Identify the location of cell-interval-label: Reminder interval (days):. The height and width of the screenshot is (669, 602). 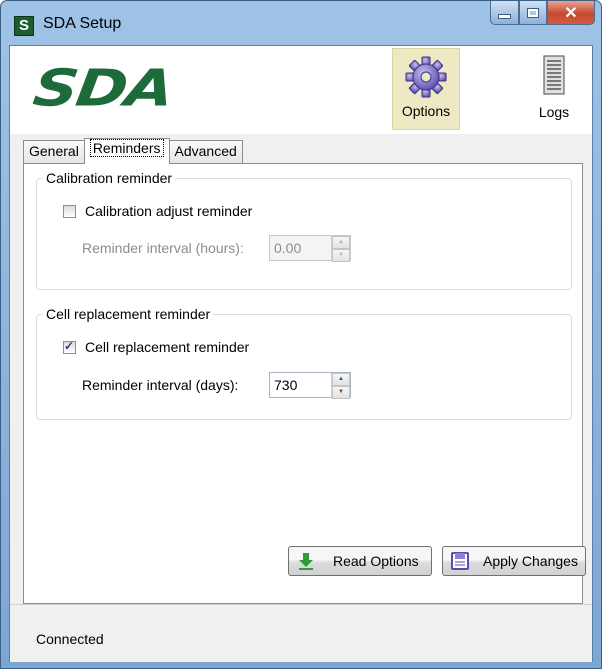
(160, 385).